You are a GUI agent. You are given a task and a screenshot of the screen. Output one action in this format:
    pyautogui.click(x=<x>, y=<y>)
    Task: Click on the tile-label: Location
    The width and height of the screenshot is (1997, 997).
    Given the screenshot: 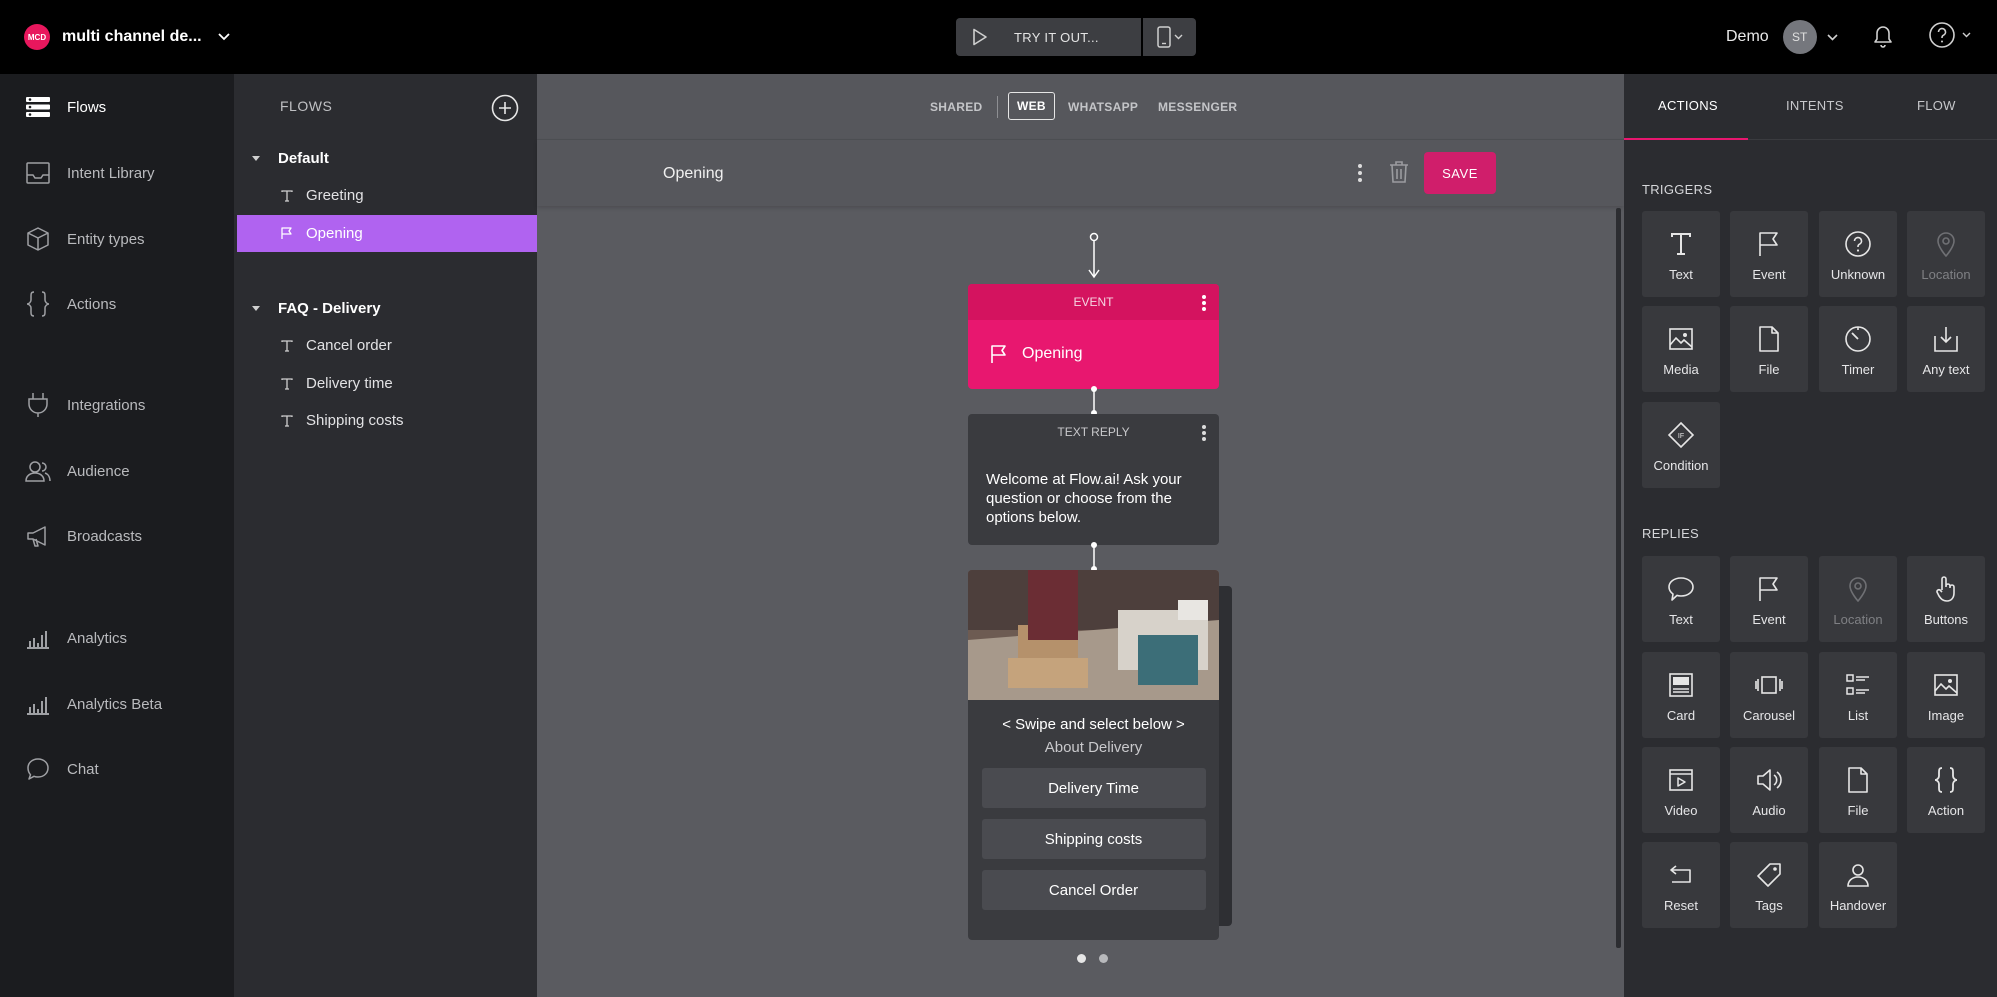 What is the action you would take?
    pyautogui.click(x=1858, y=619)
    